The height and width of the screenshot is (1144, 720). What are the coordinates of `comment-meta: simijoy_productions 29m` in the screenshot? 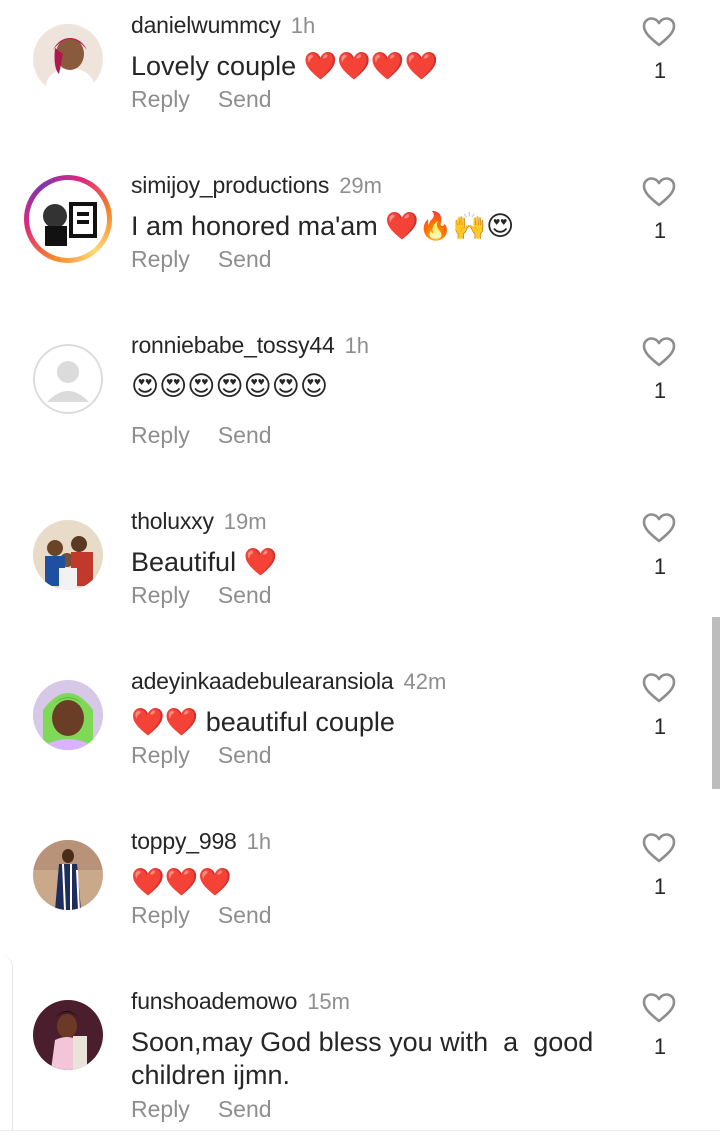 It's located at (256, 187).